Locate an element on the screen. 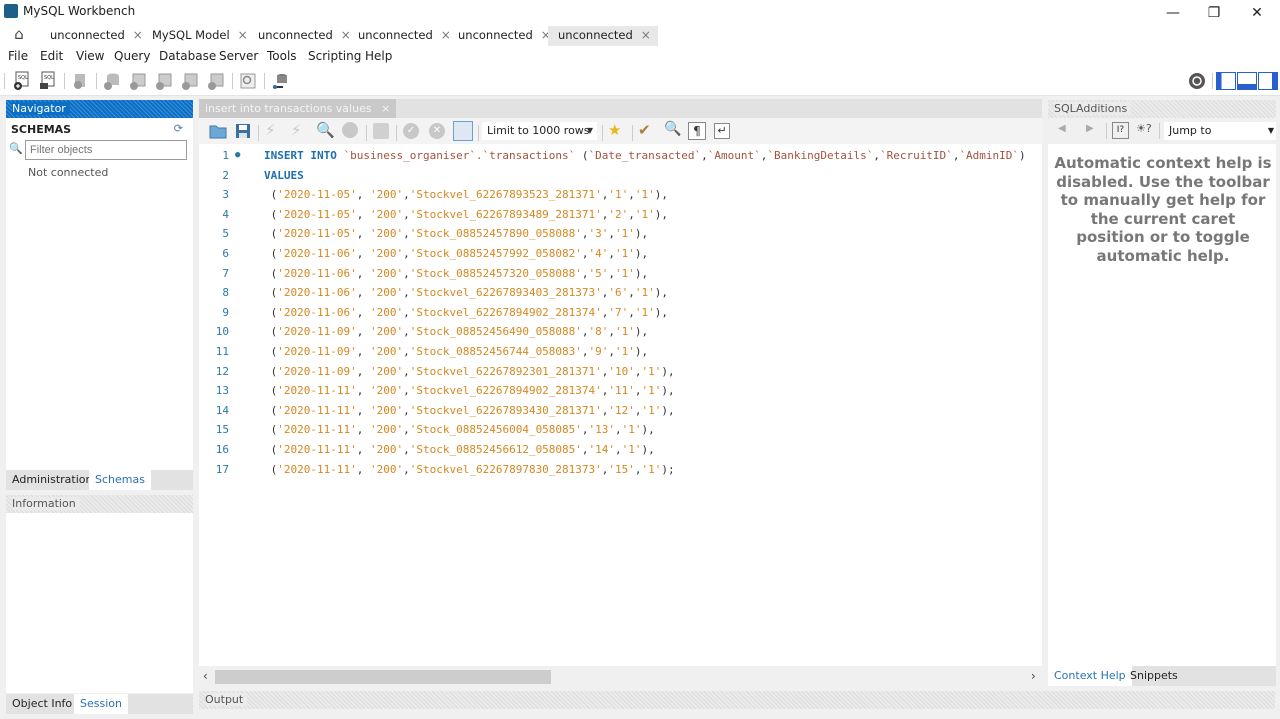 The width and height of the screenshot is (1280, 719). open-sql-script-icon: SQL is located at coordinates (48, 81).